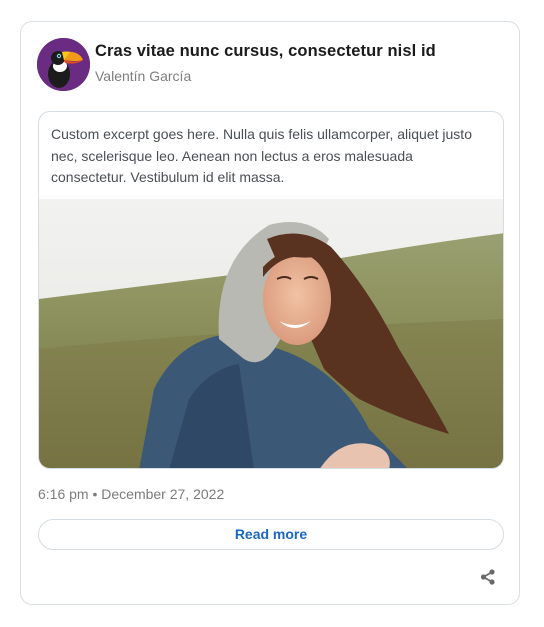 This screenshot has width=544, height=627. Describe the element at coordinates (143, 76) in the screenshot. I see `post-author: Valentín García` at that location.